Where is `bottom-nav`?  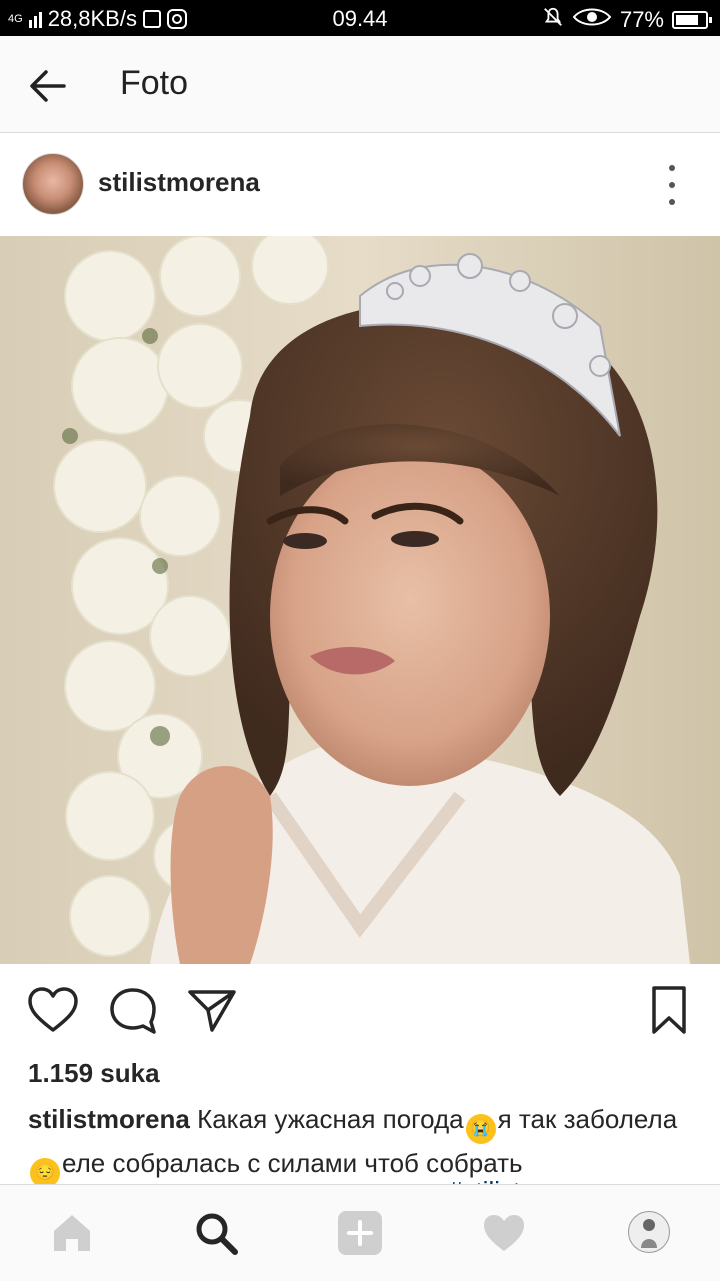
bottom-nav is located at coordinates (360, 1232).